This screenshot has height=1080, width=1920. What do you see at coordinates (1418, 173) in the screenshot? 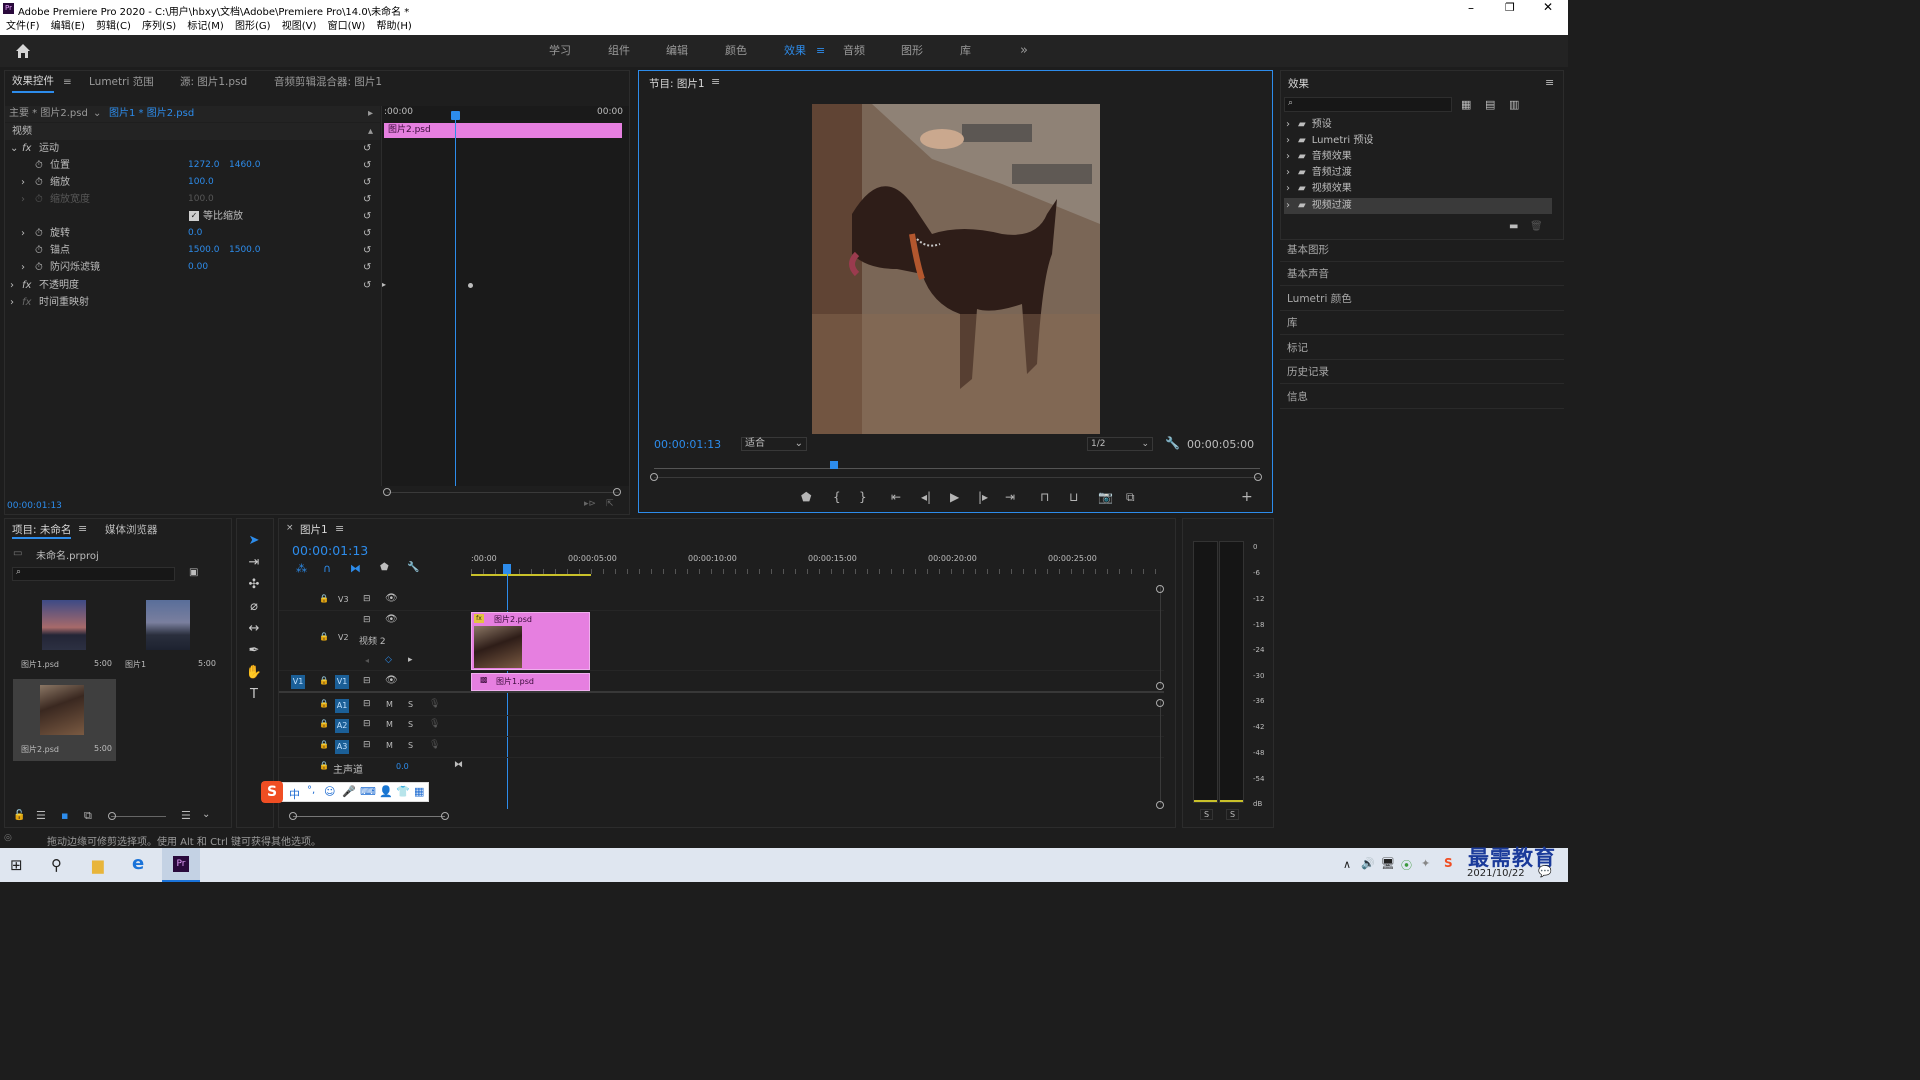
I see `effects-item-audio-transitions: › ▰ 音频过渡` at bounding box center [1418, 173].